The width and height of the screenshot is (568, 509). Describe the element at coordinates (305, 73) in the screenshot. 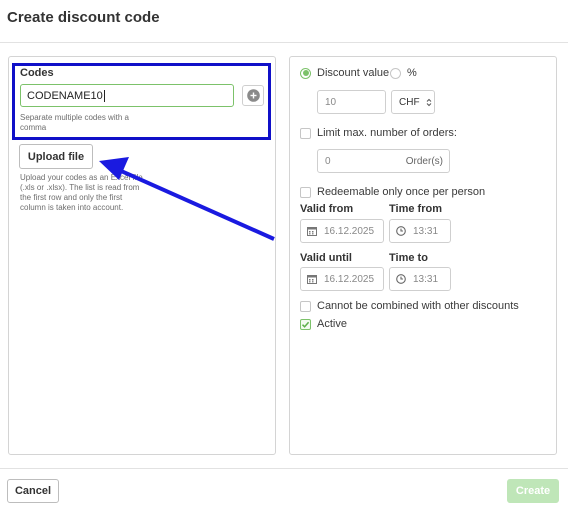

I see `radio-selected-icon` at that location.